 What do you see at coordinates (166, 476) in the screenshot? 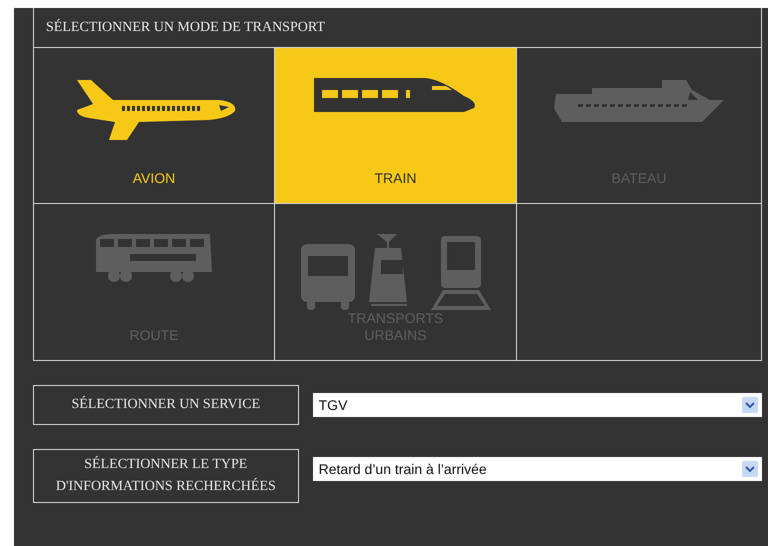
I see `field-label: SÉLECTIONNER LE TYPE D'INFORMATIONS RECHERCHÉES` at bounding box center [166, 476].